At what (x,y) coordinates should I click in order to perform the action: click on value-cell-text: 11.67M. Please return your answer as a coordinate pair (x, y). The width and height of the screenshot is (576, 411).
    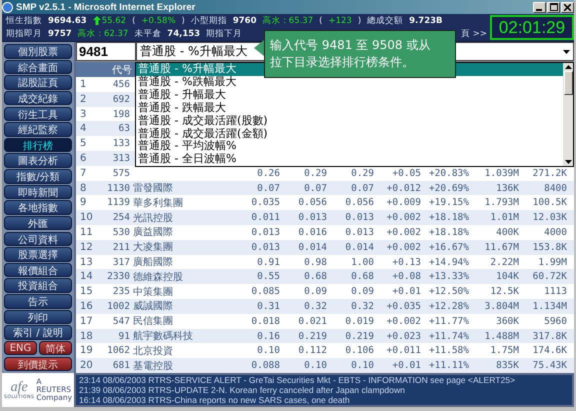
    Looking at the image, I should click on (501, 247).